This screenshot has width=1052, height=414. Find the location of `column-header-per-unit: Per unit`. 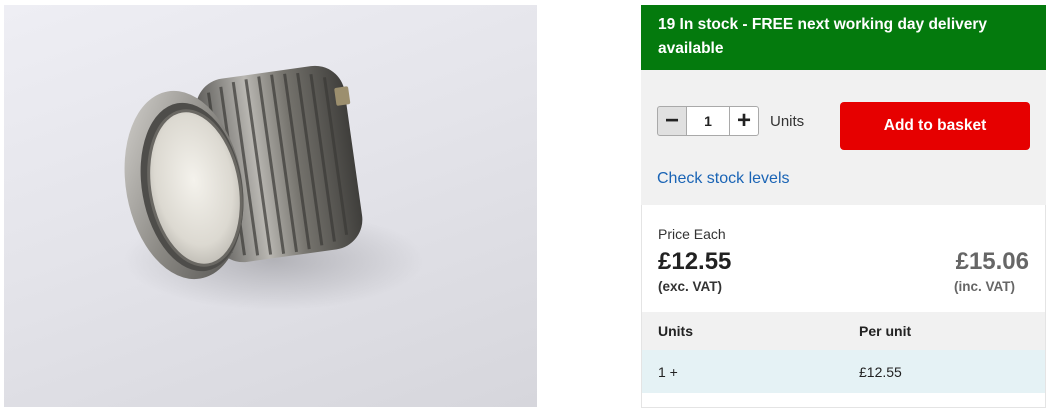

column-header-per-unit: Per unit is located at coordinates (944, 331).